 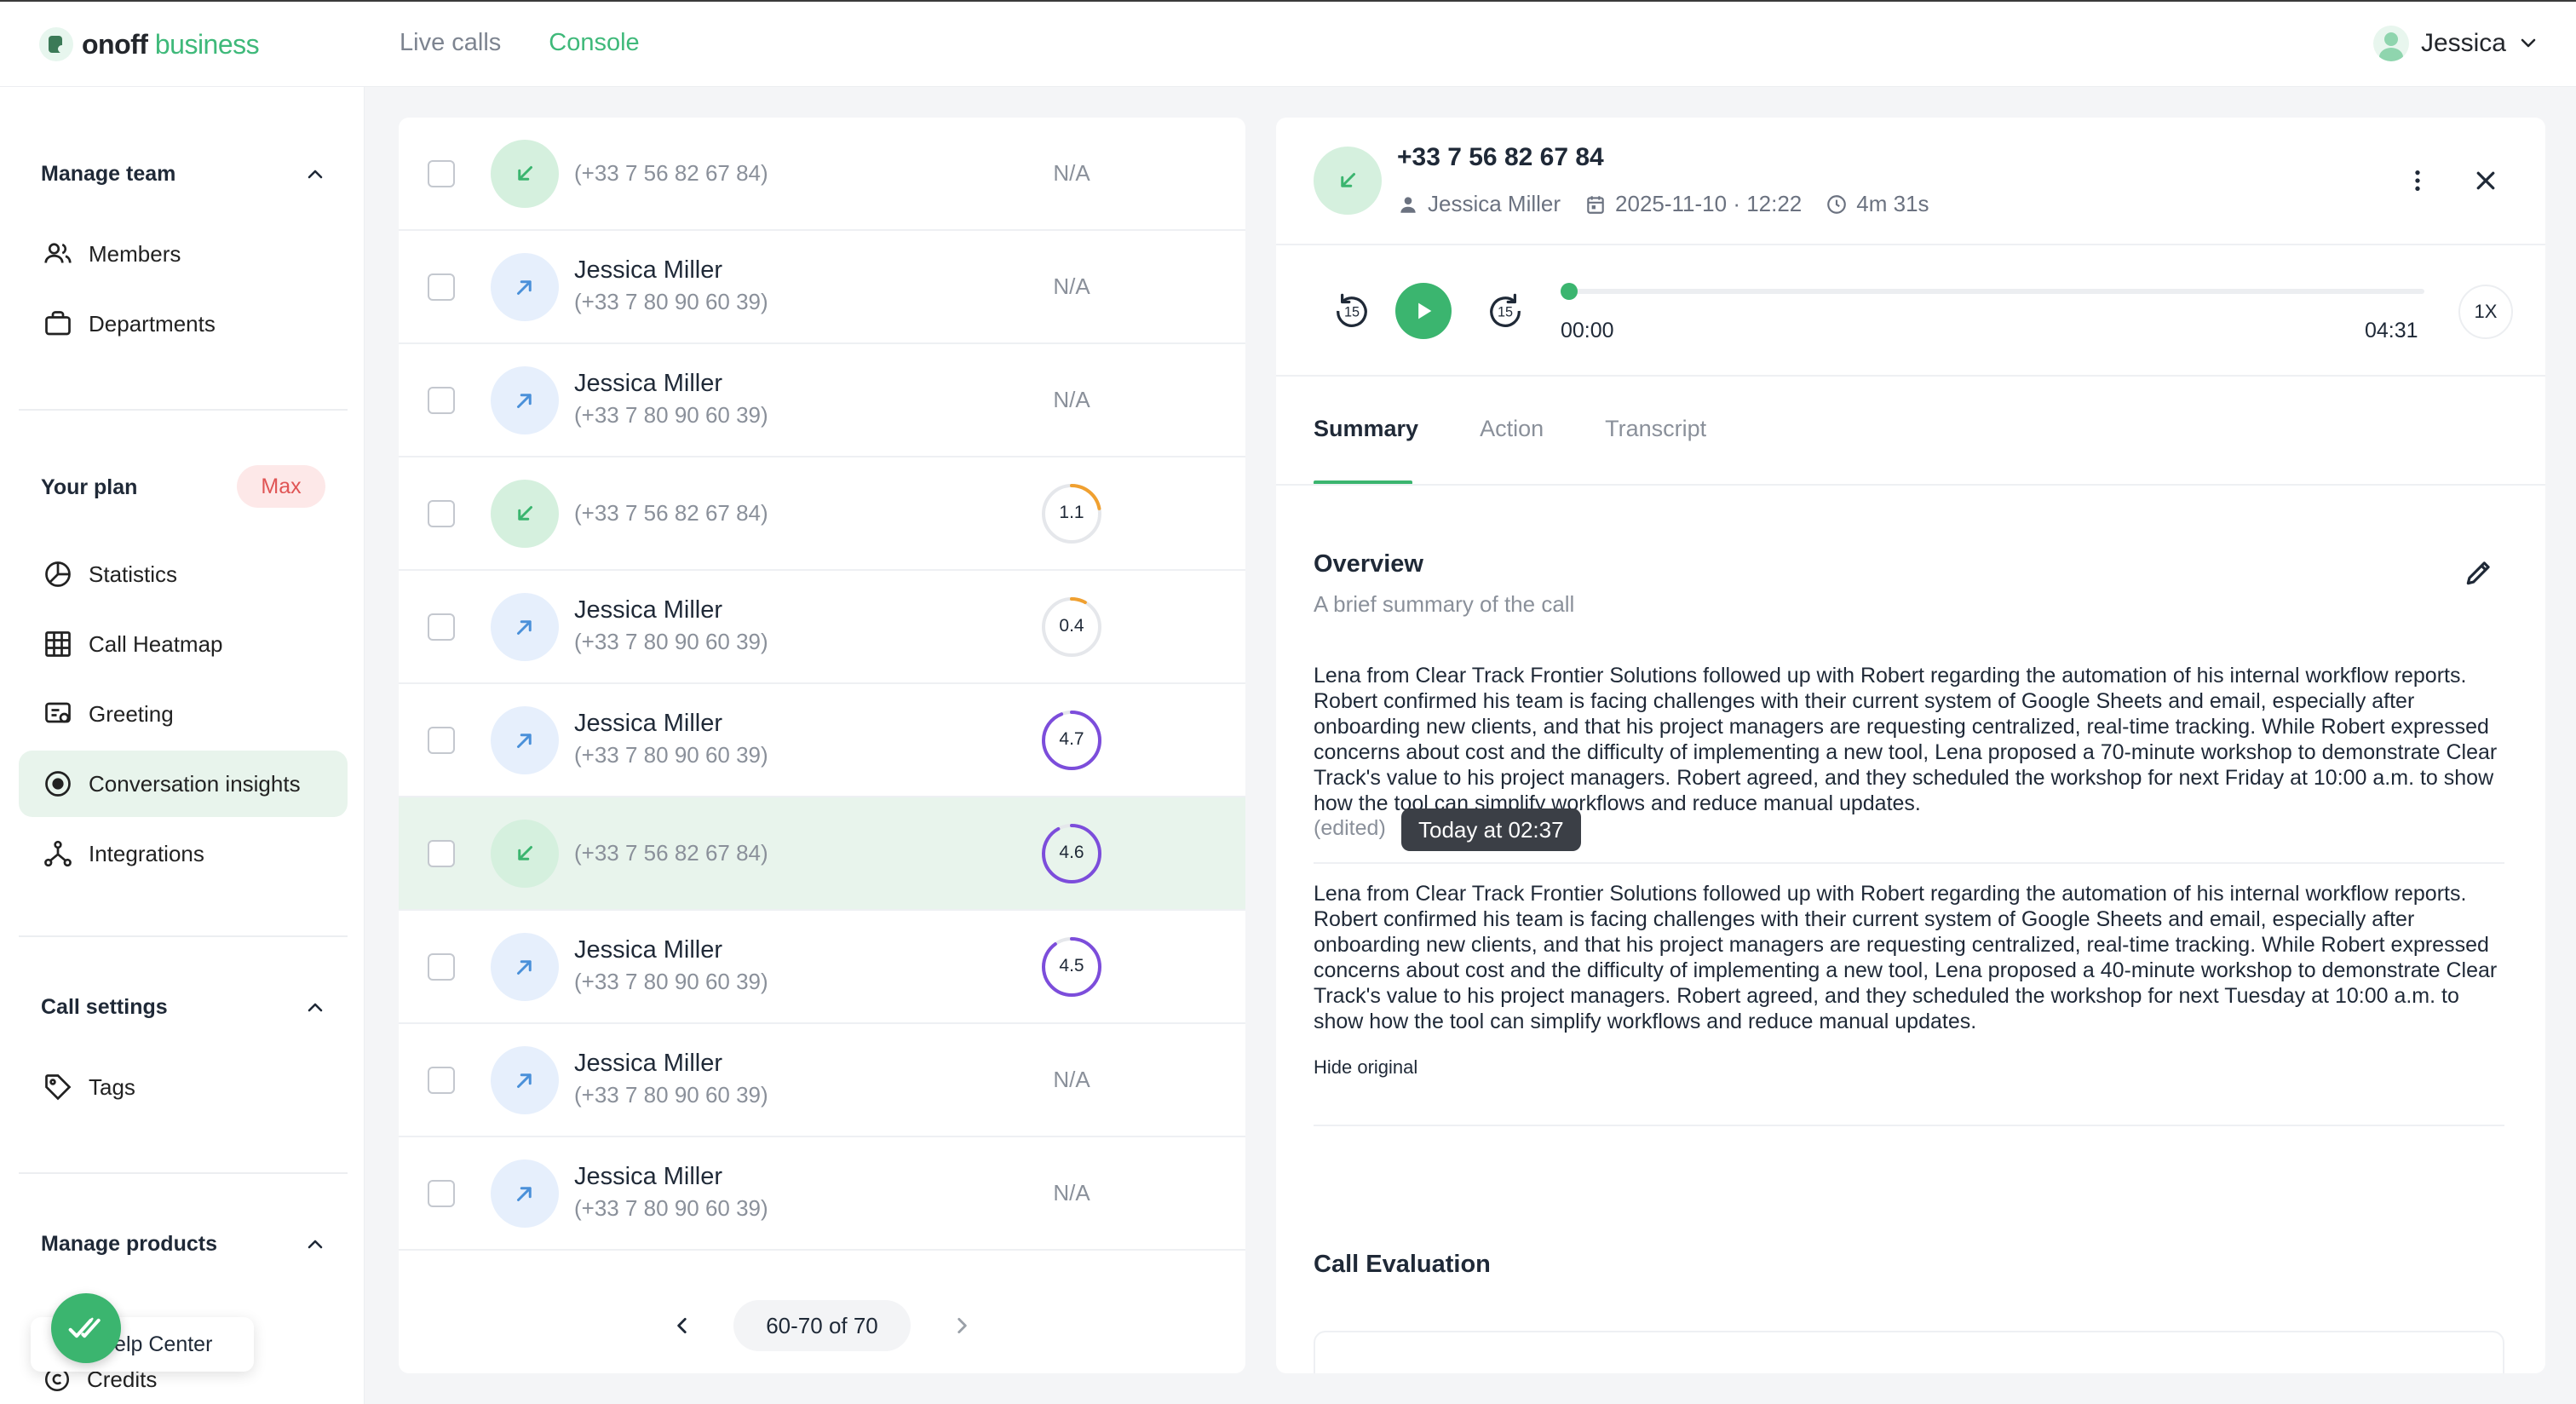 What do you see at coordinates (1072, 172) in the screenshot?
I see `score-na: N/A` at bounding box center [1072, 172].